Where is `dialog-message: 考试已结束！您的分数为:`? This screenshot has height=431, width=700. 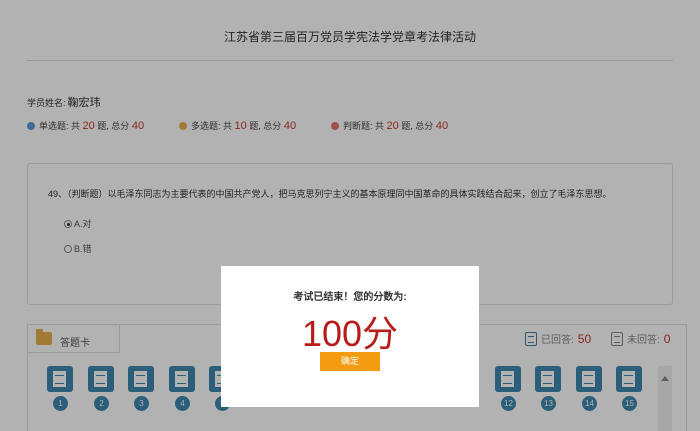 dialog-message: 考试已结束！您的分数为: is located at coordinates (350, 297).